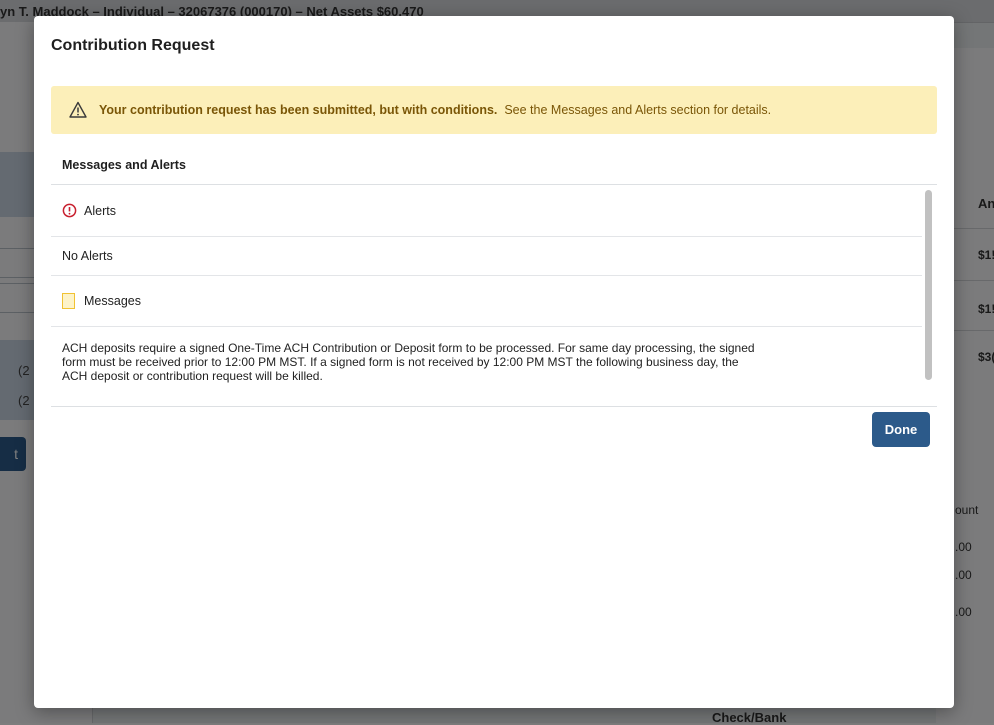 The height and width of the screenshot is (725, 994). I want to click on messages-label: Messages, so click(112, 301).